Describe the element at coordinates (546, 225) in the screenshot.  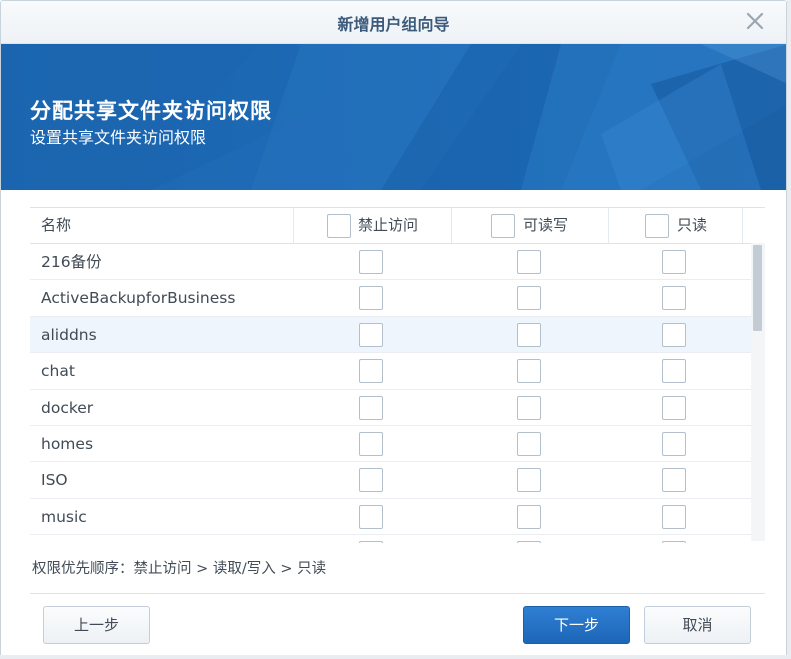
I see `column-header-read-write: 可读写` at that location.